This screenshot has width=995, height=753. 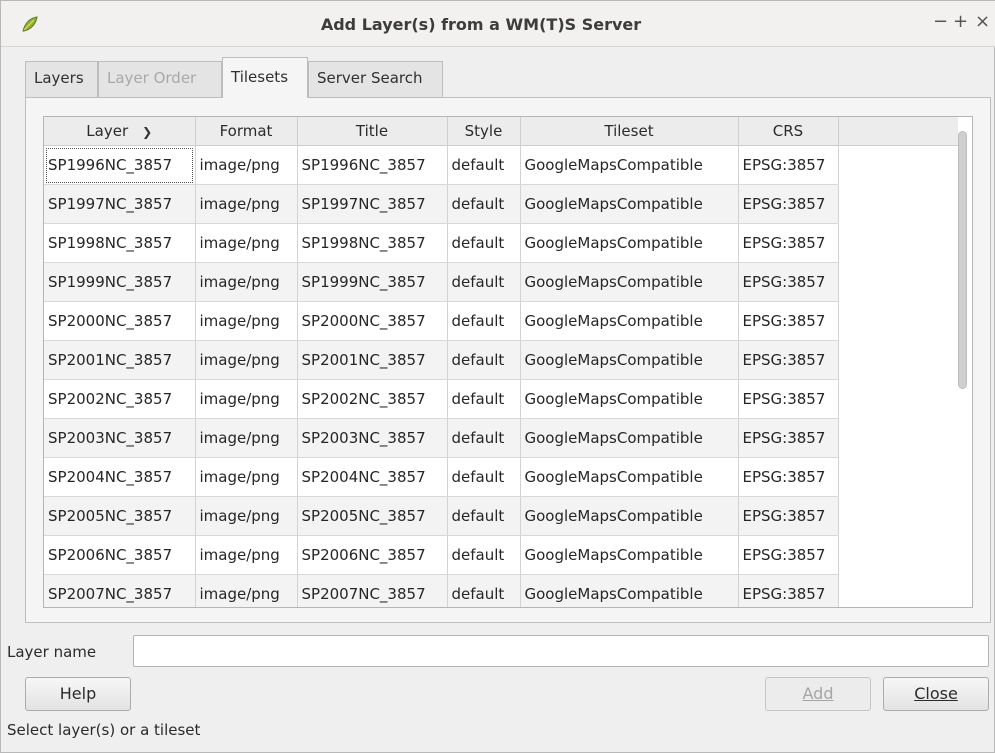 What do you see at coordinates (484, 131) in the screenshot?
I see `column-header-style: Style` at bounding box center [484, 131].